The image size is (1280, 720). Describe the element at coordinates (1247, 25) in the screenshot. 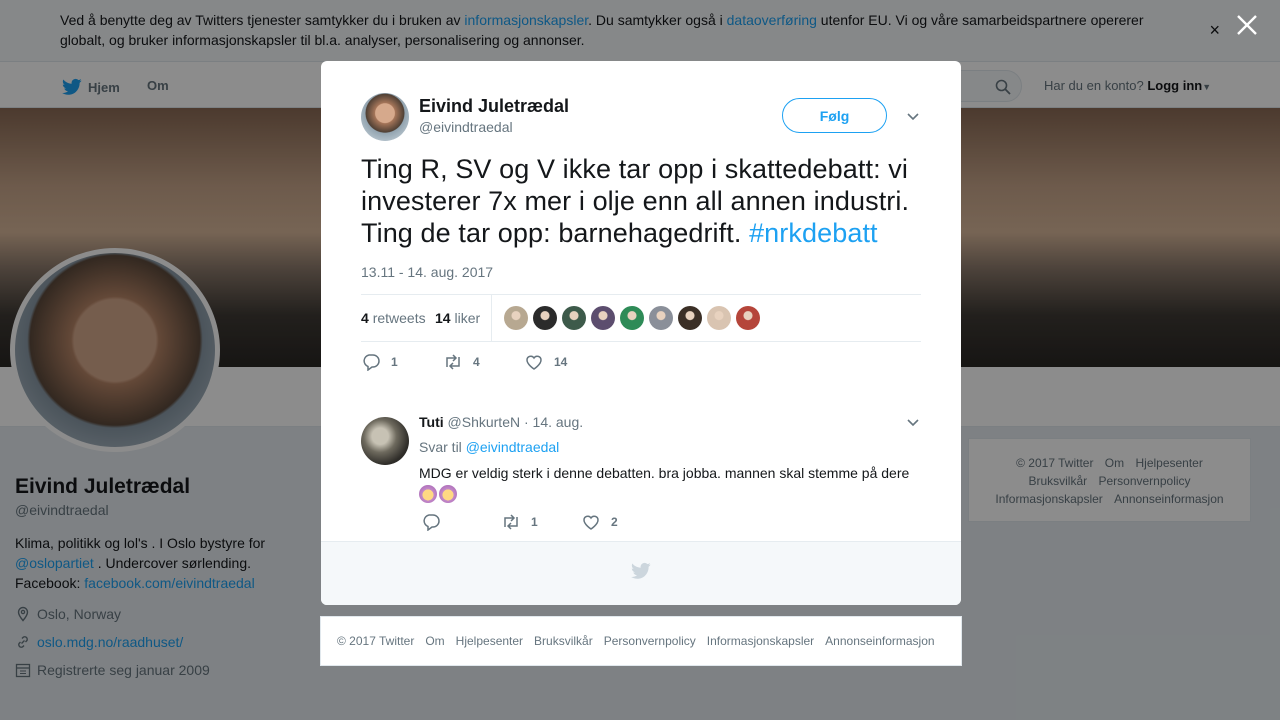

I see `close-icon` at that location.